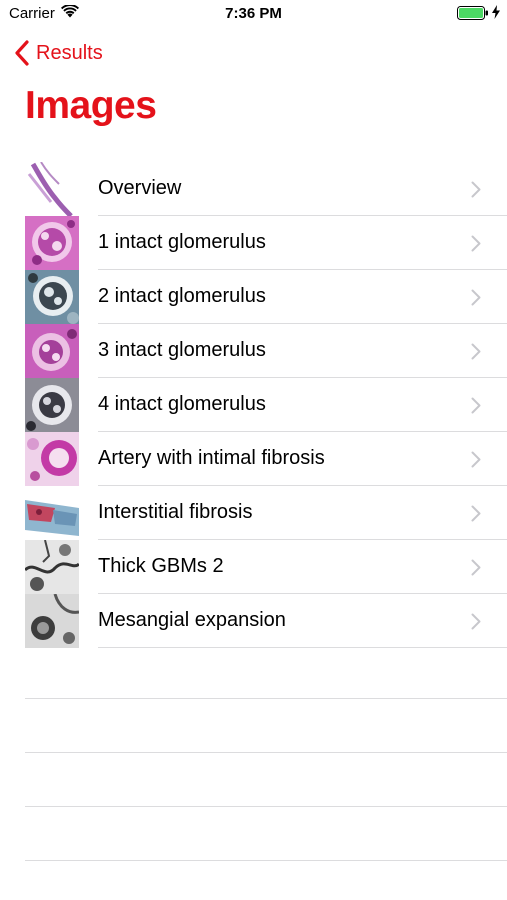  I want to click on chevron-left-icon, so click(22, 53).